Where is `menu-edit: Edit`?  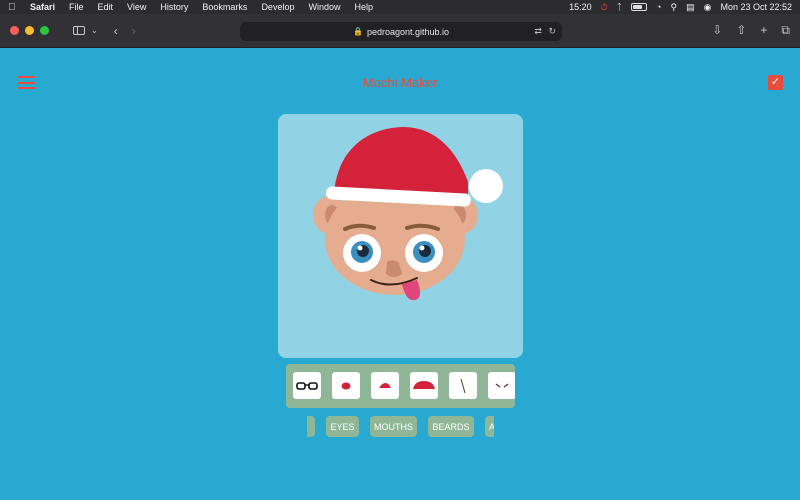 menu-edit: Edit is located at coordinates (106, 7).